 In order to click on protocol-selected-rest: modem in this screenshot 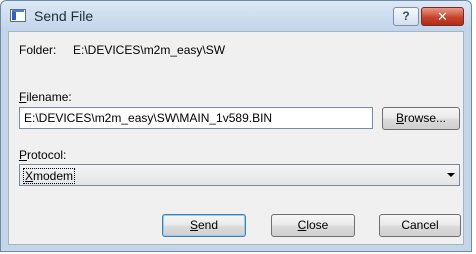, I will do `click(53, 176)`.